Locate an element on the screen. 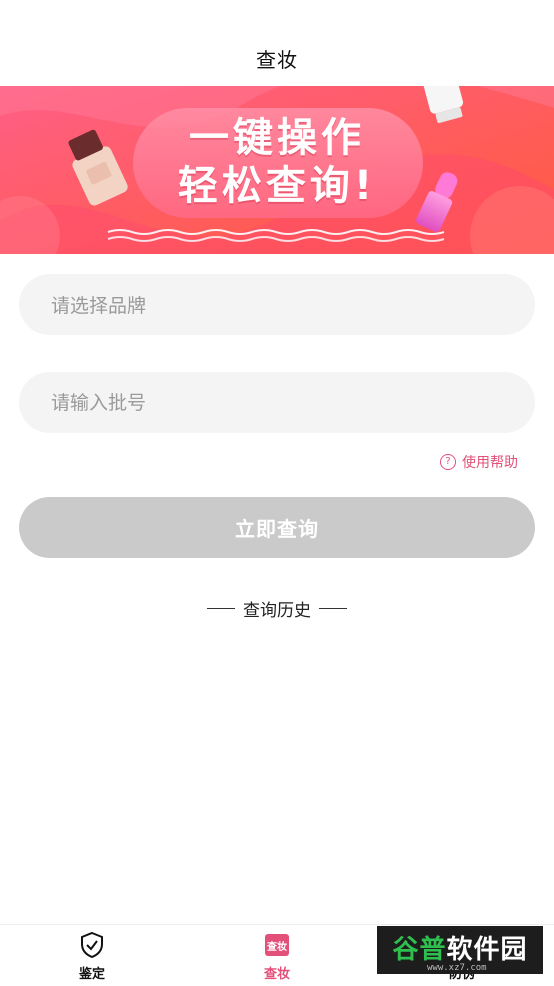 This screenshot has width=554, height=986. batch-number-input is located at coordinates (293, 402).